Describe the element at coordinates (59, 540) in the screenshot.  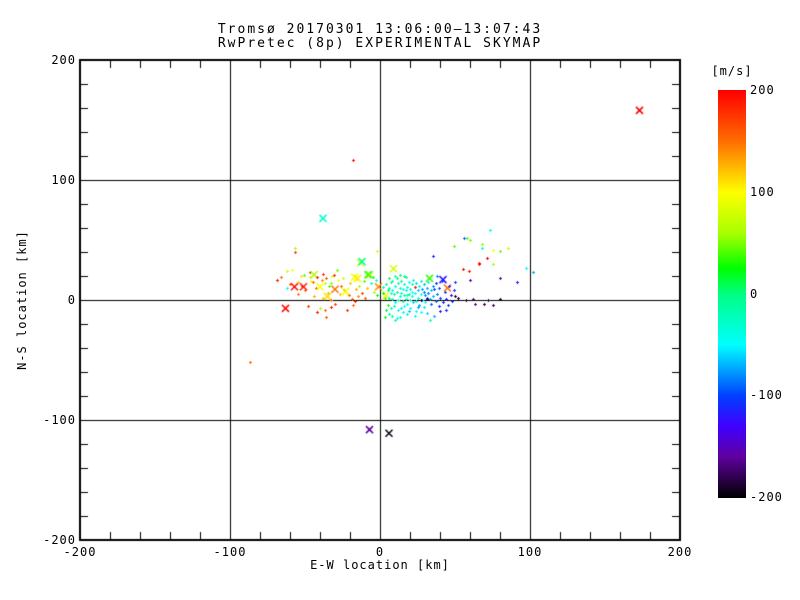
I see `y-tick-label: -200` at that location.